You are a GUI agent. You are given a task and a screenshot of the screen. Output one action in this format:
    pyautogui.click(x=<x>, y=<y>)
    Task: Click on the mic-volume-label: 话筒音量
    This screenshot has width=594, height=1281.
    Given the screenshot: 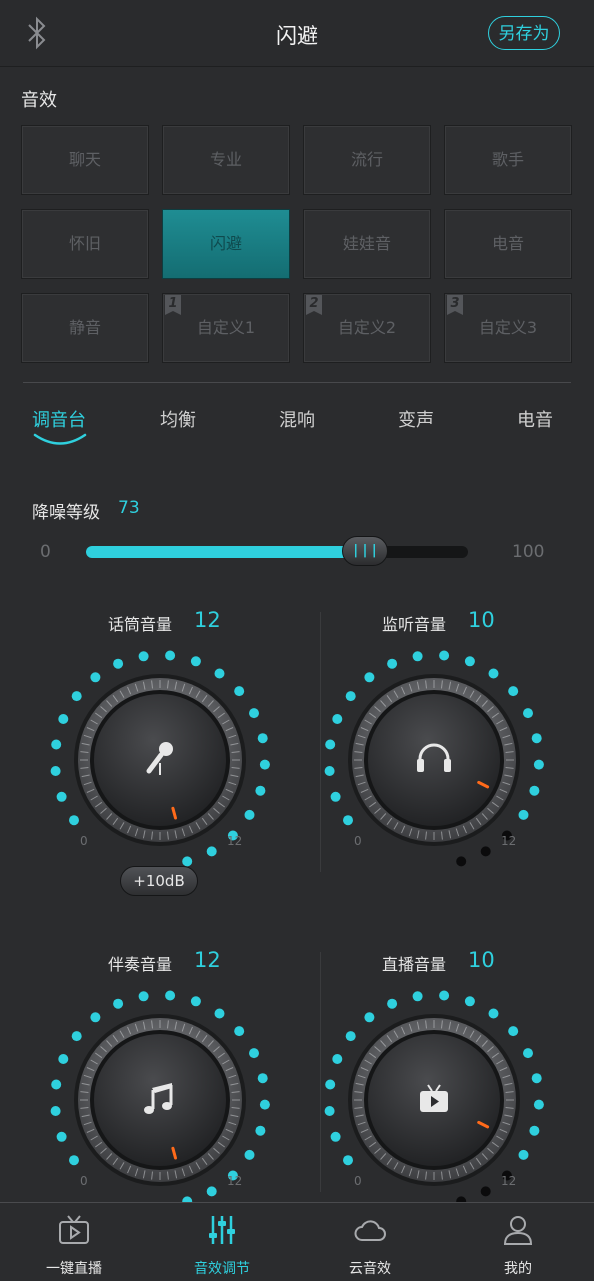 What is the action you would take?
    pyautogui.click(x=140, y=624)
    